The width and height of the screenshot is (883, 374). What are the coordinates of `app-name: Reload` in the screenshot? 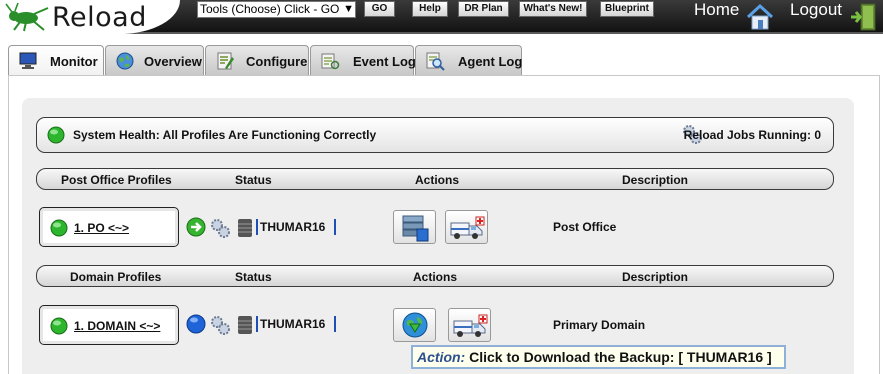 It's located at (99, 17).